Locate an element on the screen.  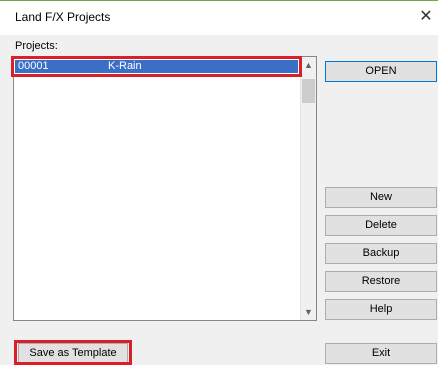
scroll-thumb is located at coordinates (308, 91).